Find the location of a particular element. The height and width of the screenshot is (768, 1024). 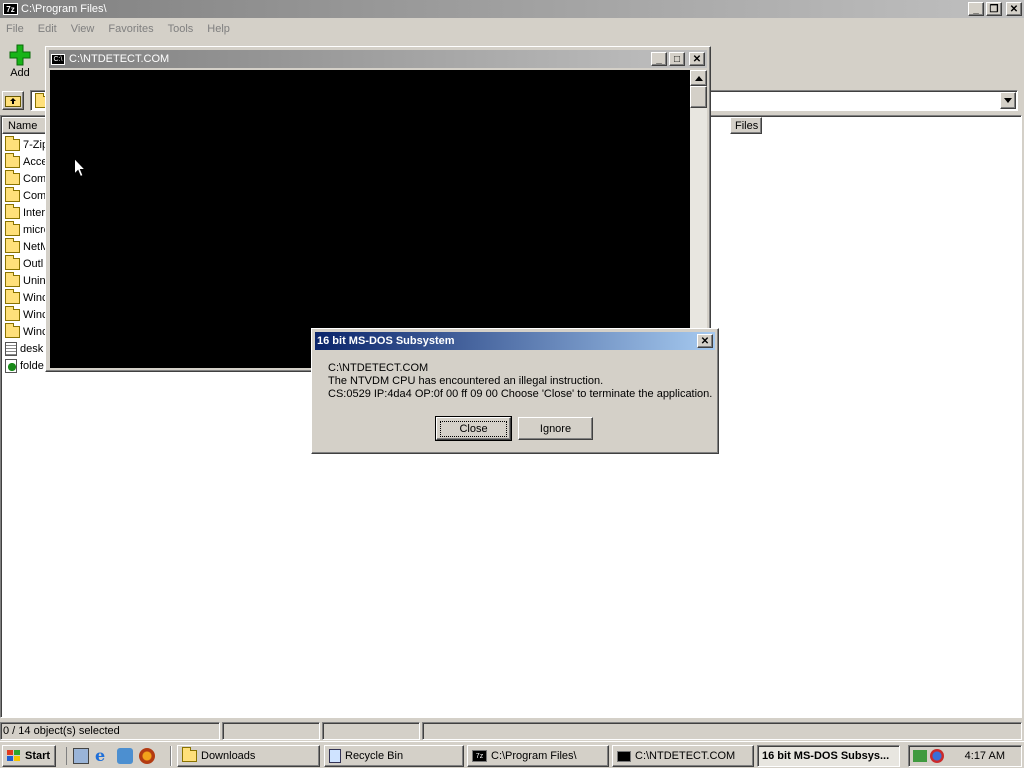

chevron-down-icon is located at coordinates (1008, 100).